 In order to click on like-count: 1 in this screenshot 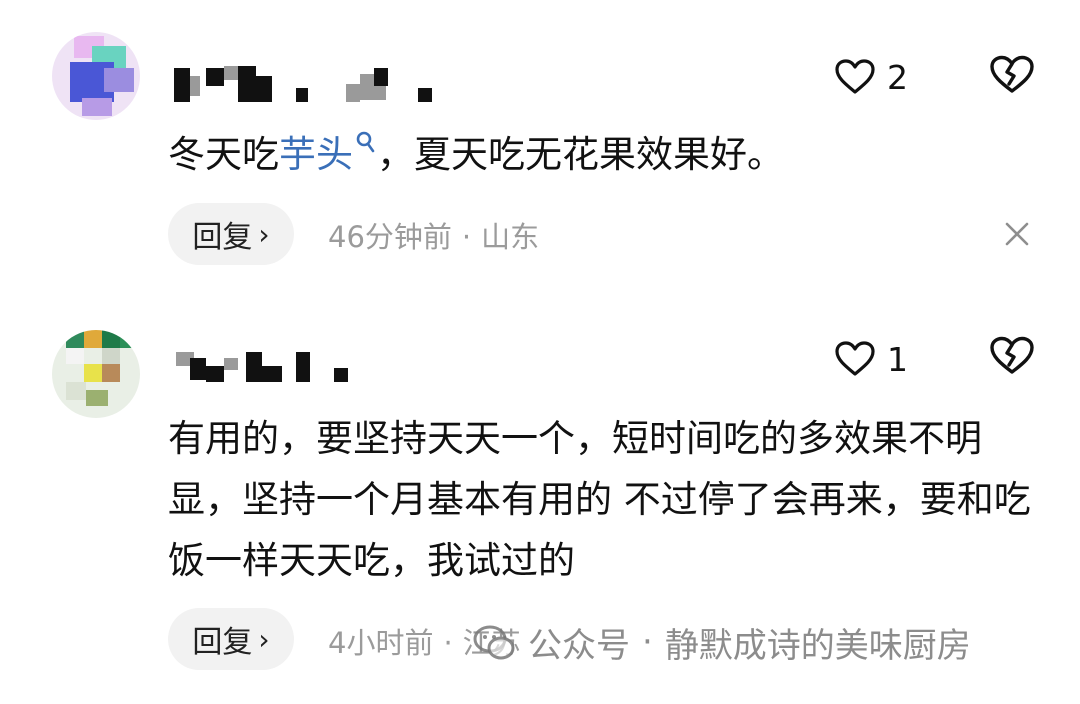, I will do `click(897, 359)`.